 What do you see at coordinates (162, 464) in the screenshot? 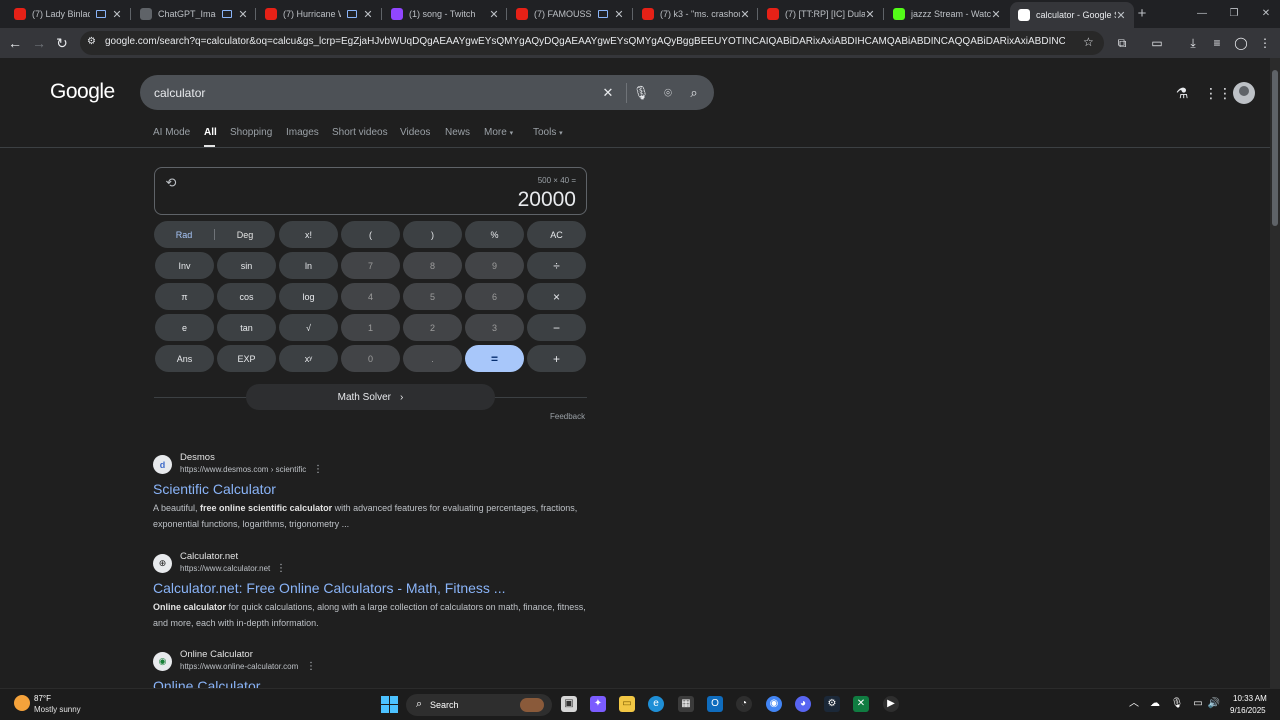
I see `desmos-favicon-icon: d` at bounding box center [162, 464].